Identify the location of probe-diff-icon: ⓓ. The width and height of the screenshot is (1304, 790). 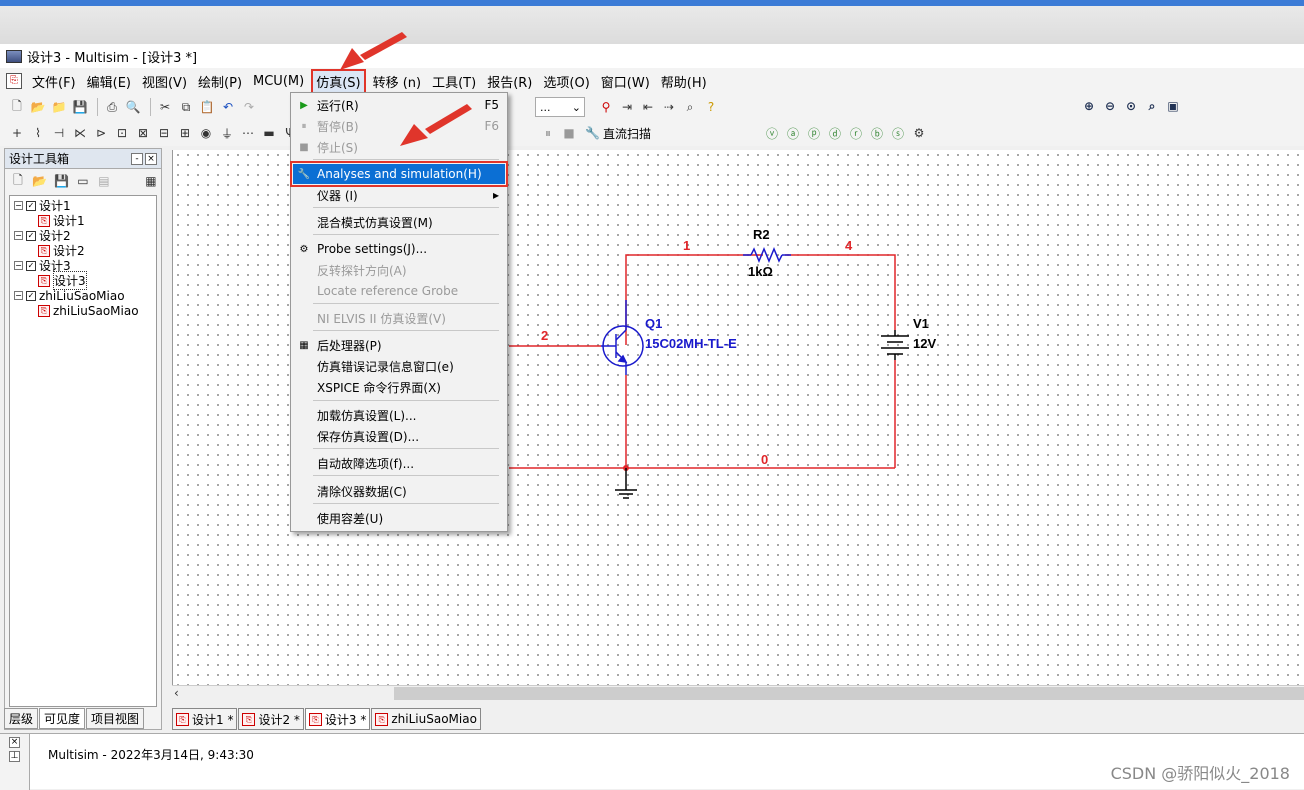
(835, 133).